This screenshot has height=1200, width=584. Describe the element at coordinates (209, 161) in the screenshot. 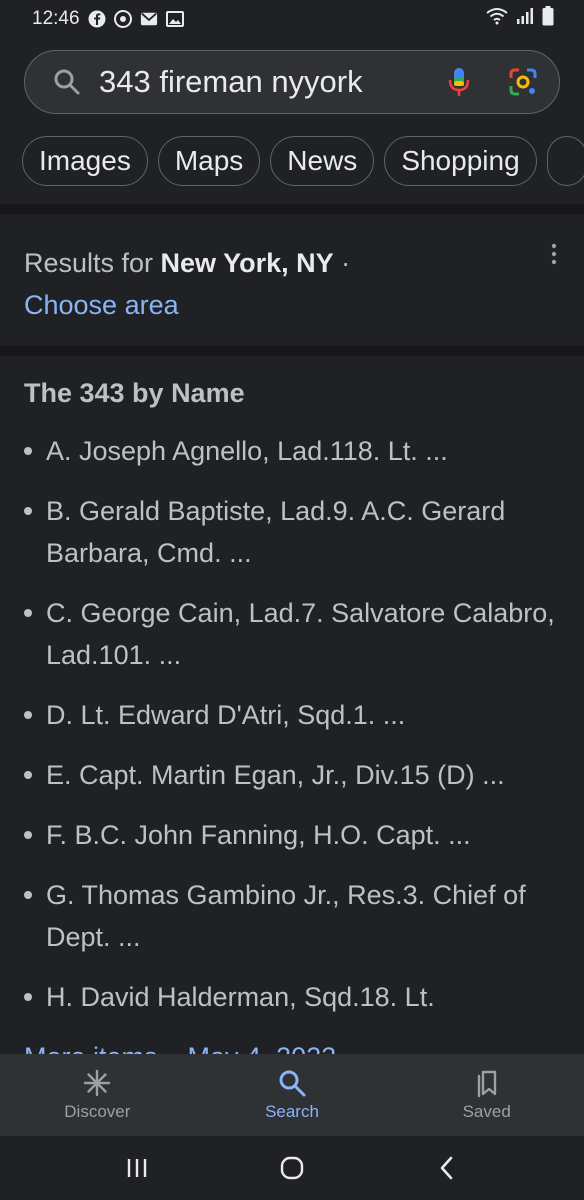

I see `chip-maps: Maps` at that location.